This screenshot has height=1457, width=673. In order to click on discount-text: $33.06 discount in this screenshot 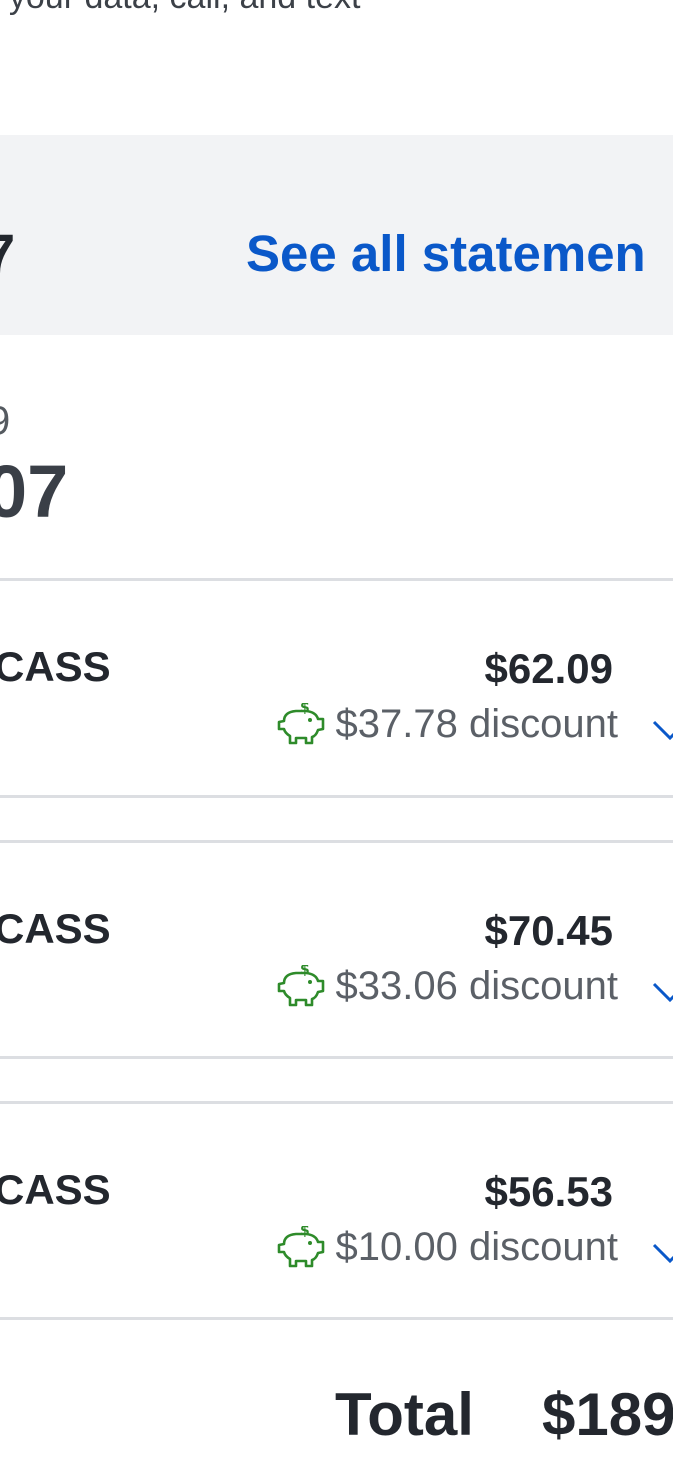, I will do `click(476, 986)`.